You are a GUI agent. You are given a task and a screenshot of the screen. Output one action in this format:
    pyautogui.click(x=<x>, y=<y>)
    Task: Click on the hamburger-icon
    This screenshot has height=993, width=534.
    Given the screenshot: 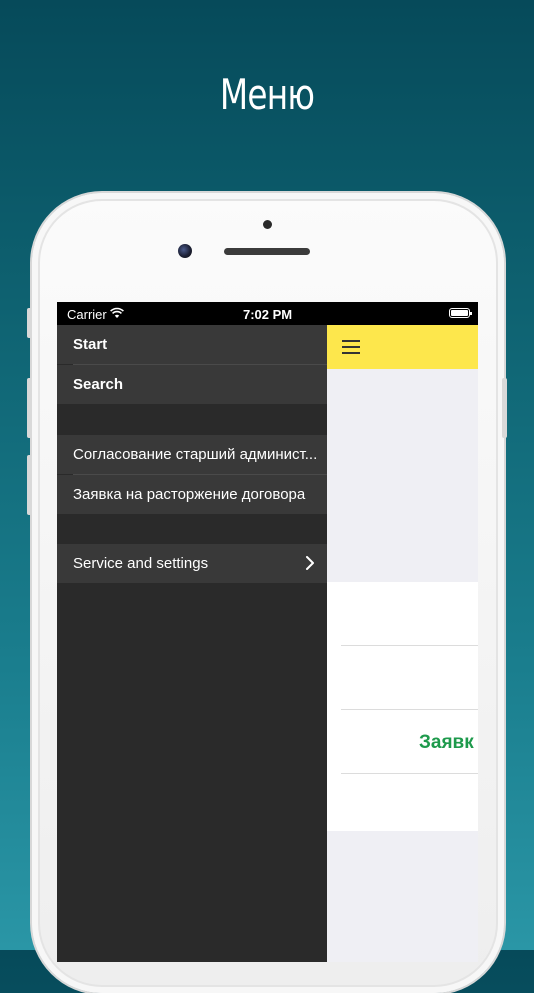 What is the action you would take?
    pyautogui.click(x=351, y=347)
    